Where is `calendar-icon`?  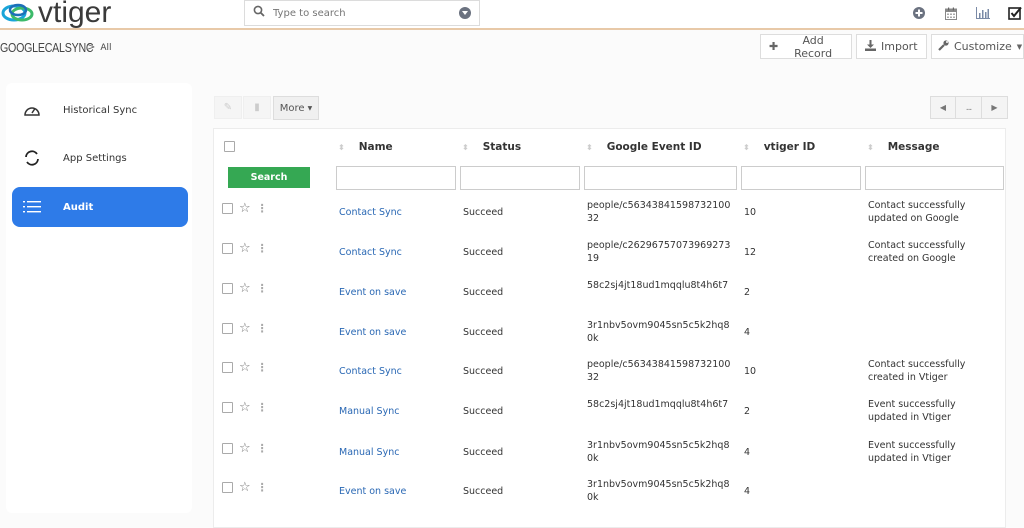
calendar-icon is located at coordinates (951, 13).